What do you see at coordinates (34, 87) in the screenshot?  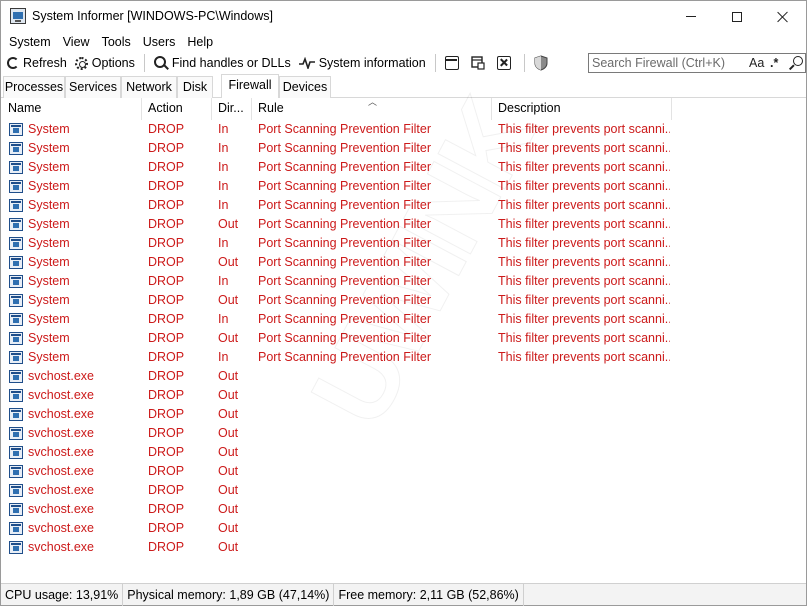 I see `tab-processes: Processes` at bounding box center [34, 87].